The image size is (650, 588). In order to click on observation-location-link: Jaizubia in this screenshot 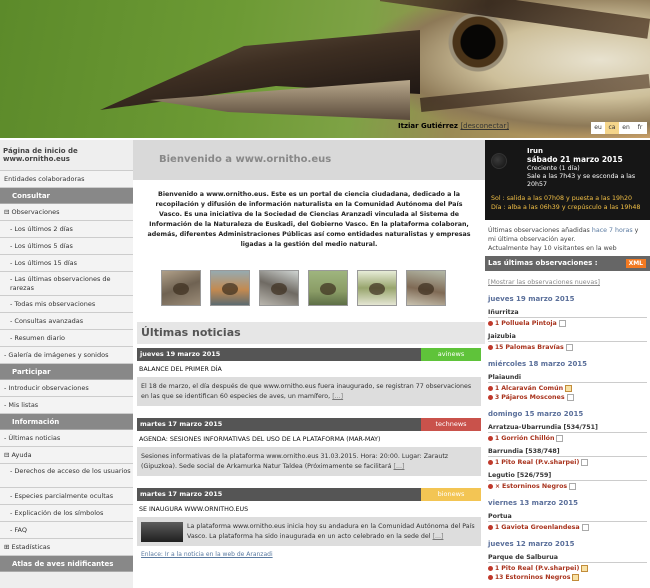, I will do `click(567, 337)`.